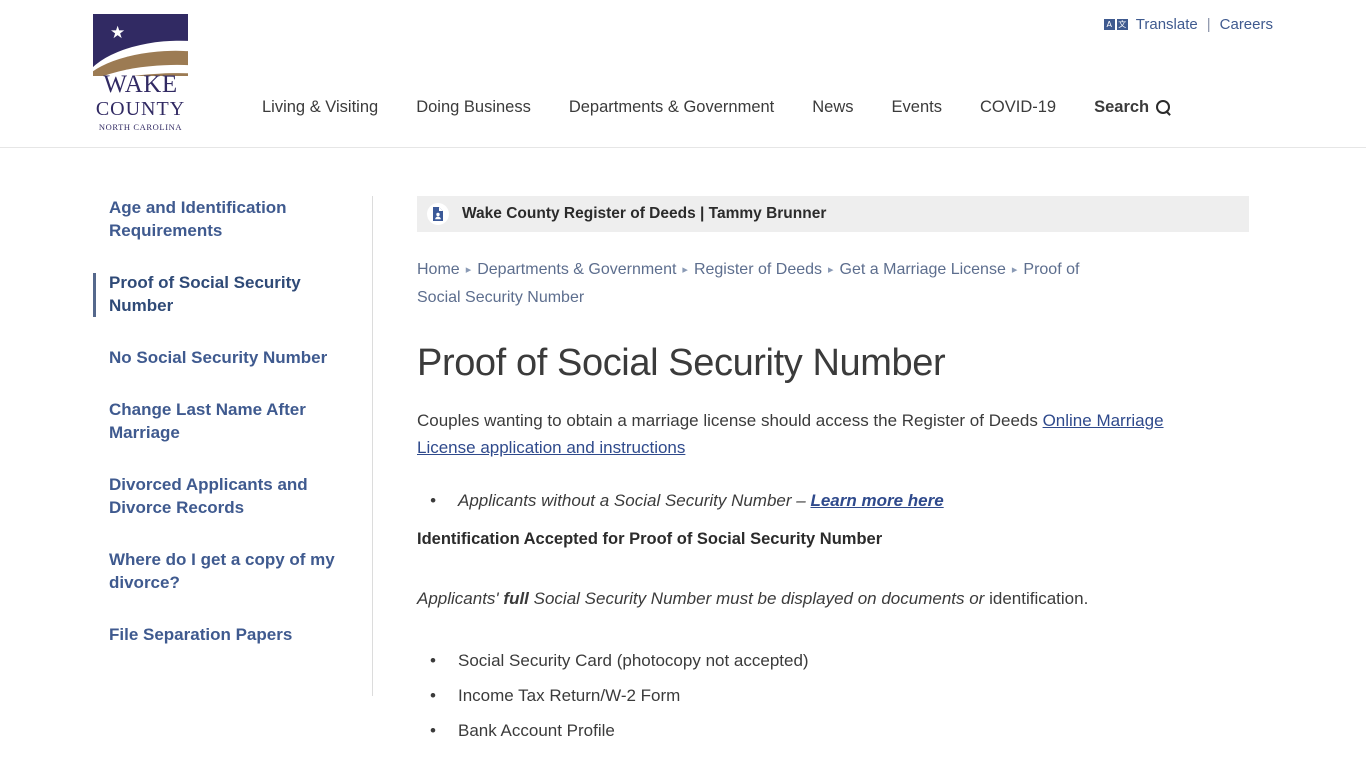 The image size is (1366, 768). What do you see at coordinates (460, 598) in the screenshot?
I see `full-ssn-note-part1: Applicants'` at bounding box center [460, 598].